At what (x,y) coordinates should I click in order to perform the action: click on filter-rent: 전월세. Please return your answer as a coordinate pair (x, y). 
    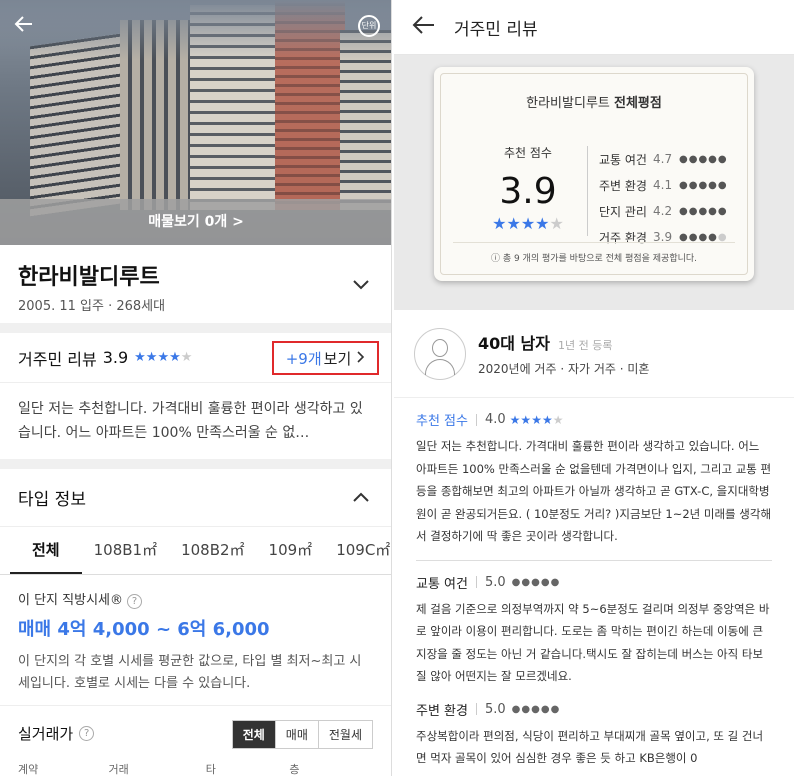
    Looking at the image, I should click on (344, 734).